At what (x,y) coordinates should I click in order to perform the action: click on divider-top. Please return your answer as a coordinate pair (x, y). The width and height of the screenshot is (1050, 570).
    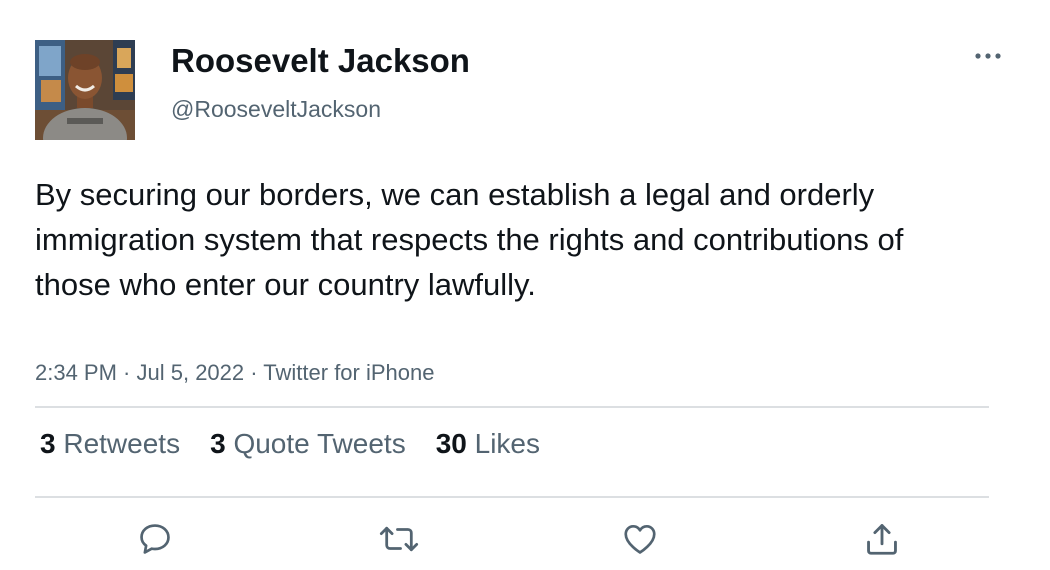
    Looking at the image, I should click on (512, 407).